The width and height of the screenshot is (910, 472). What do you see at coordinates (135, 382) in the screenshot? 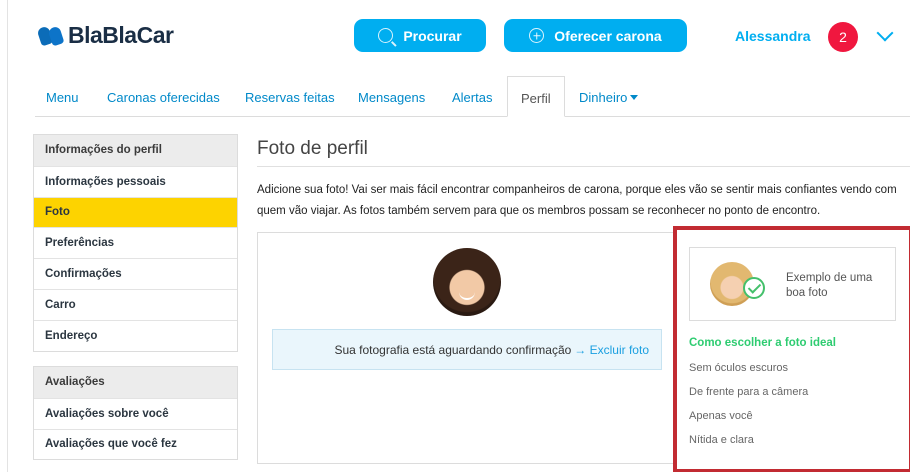
I see `sidebar-heading-ratings: Avaliações` at bounding box center [135, 382].